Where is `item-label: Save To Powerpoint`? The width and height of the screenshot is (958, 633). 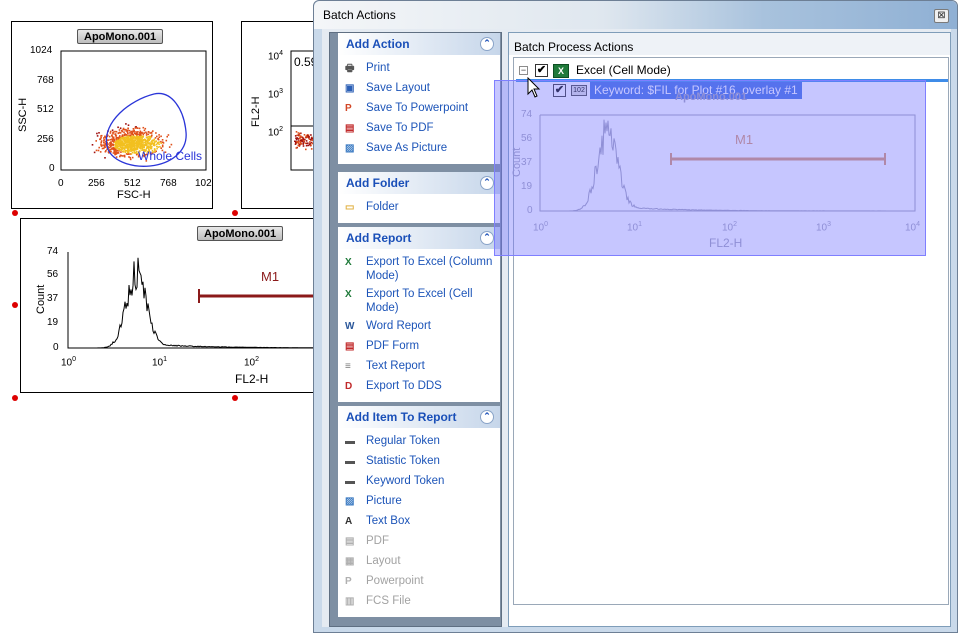
item-label: Save To Powerpoint is located at coordinates (417, 108).